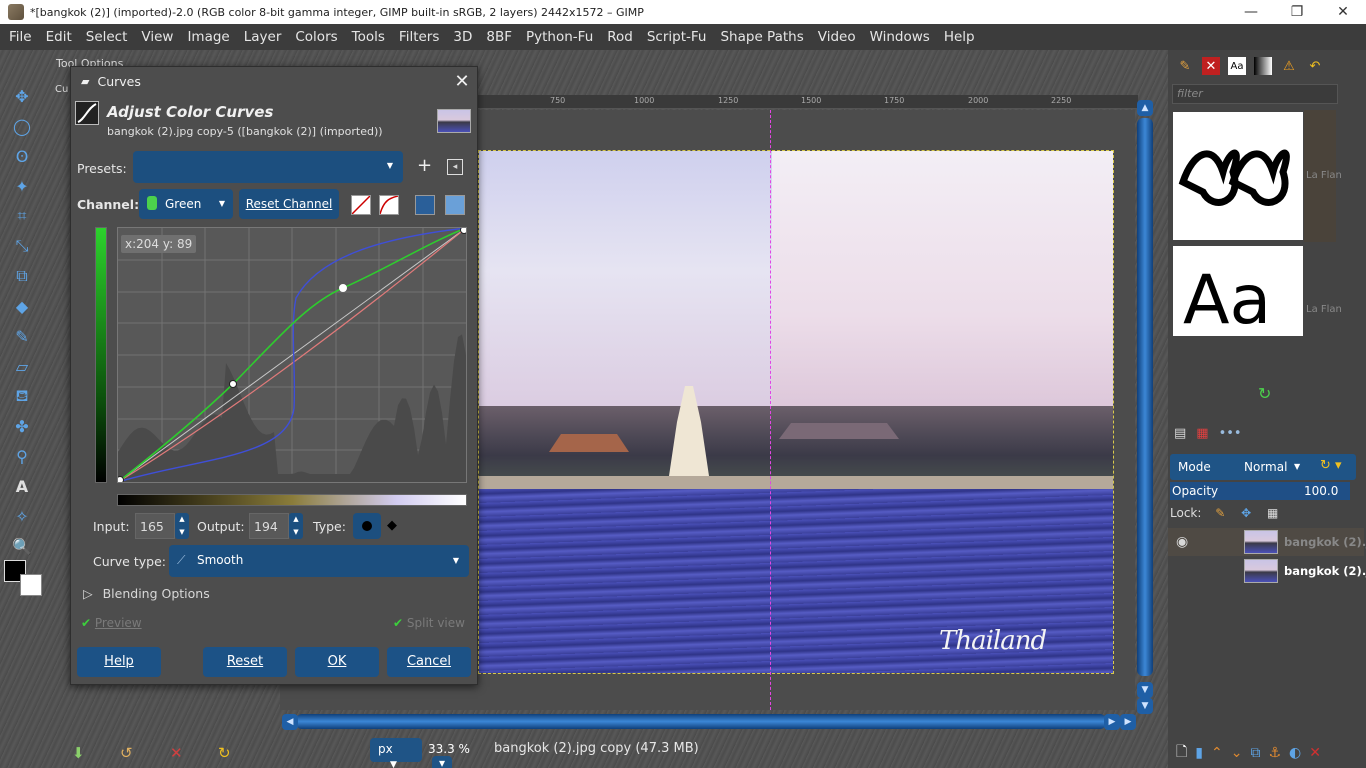 The image size is (1366, 768). I want to click on bucket-fill-icon: ⛾, so click(22, 396).